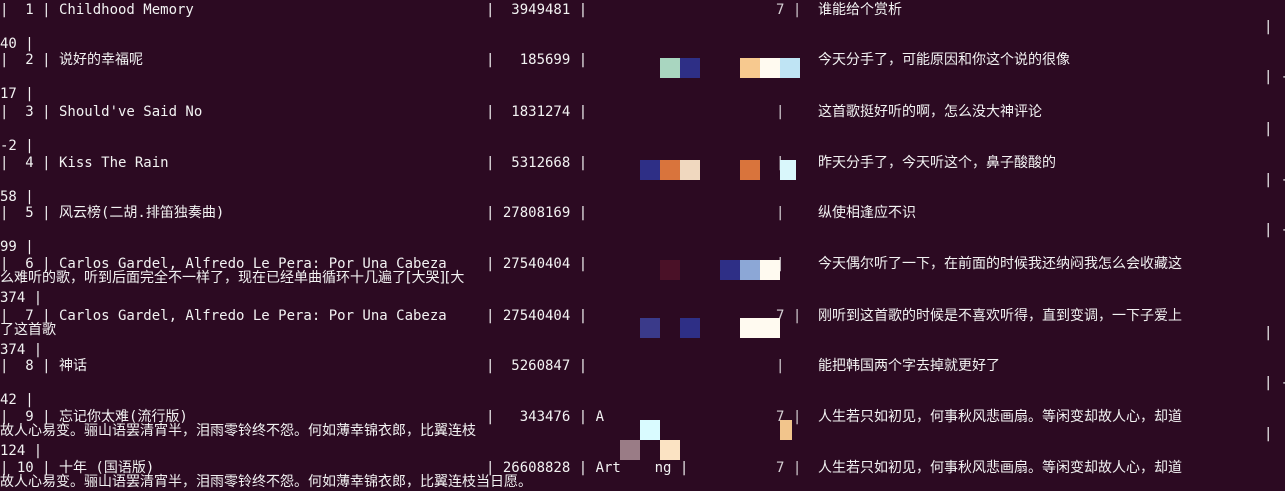 The image size is (1285, 491). Describe the element at coordinates (867, 213) in the screenshot. I see `row-comment: 纵使相逢应不识` at that location.